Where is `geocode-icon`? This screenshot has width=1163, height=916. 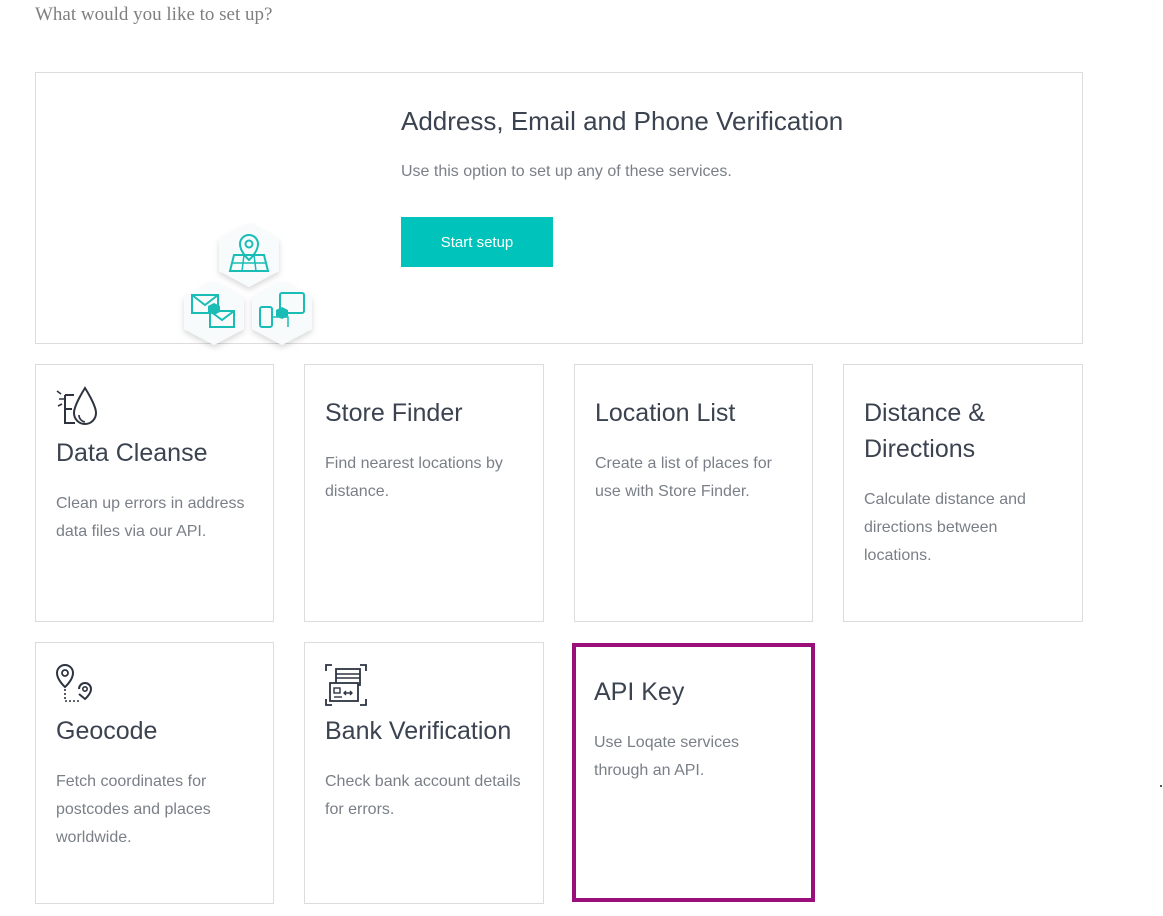
geocode-icon is located at coordinates (74, 682).